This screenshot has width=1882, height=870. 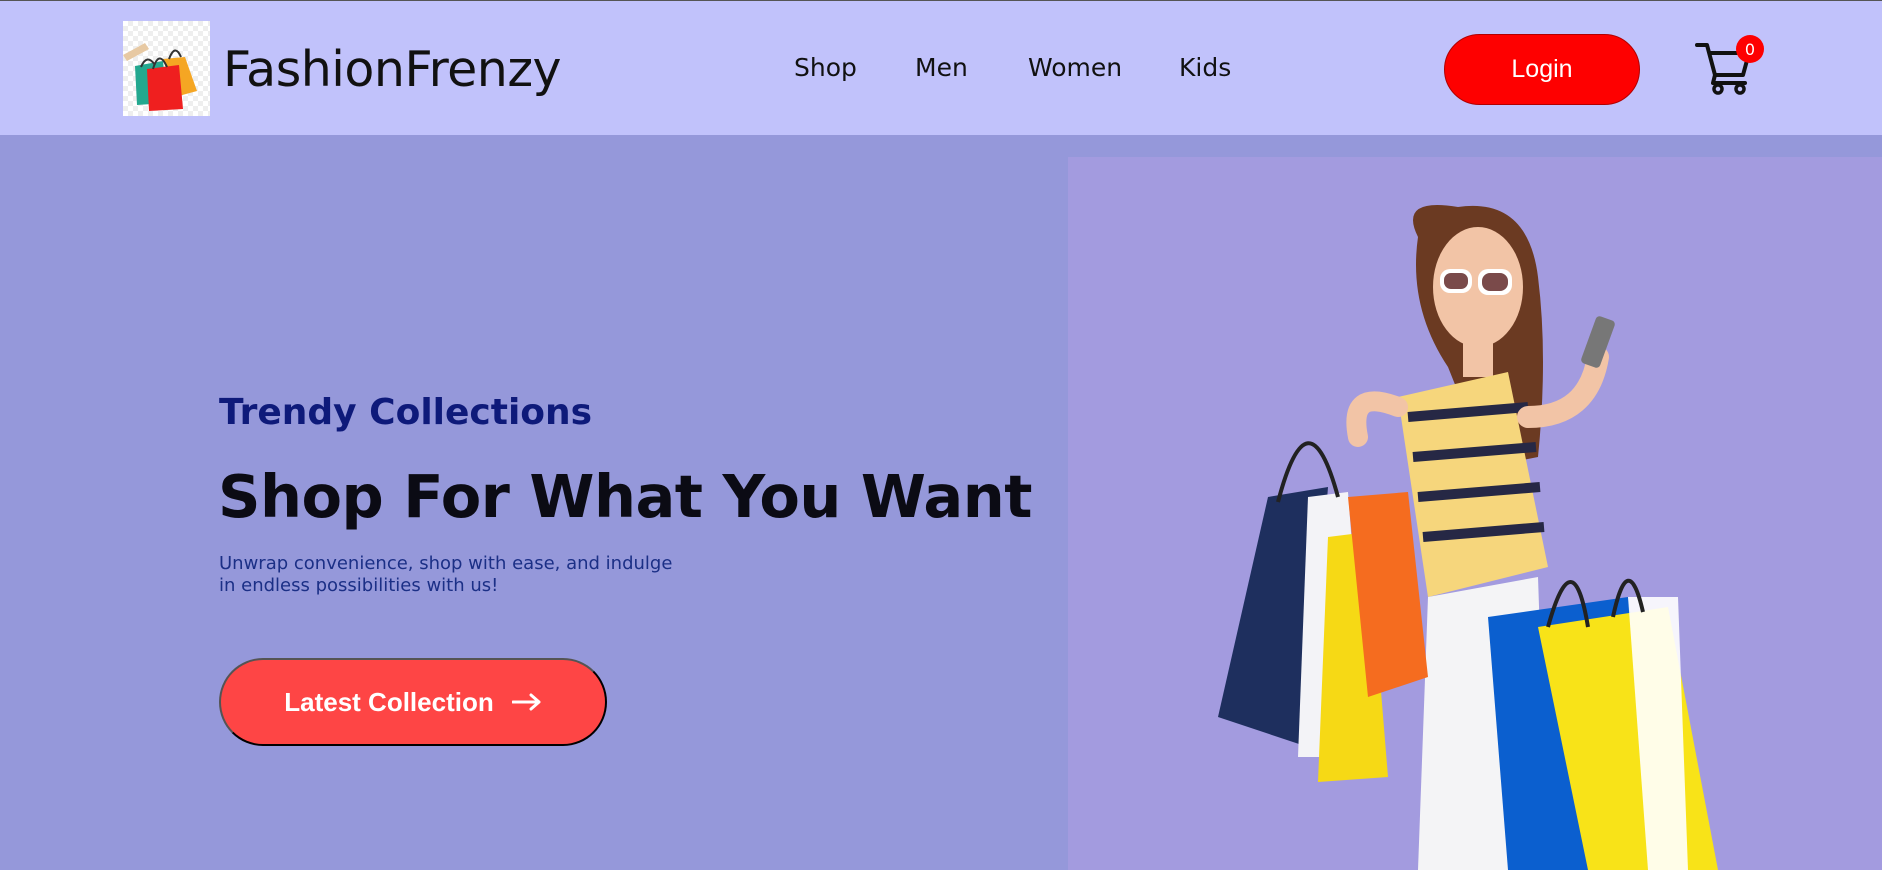 I want to click on shopping-bags-icon, so click(x=160, y=77).